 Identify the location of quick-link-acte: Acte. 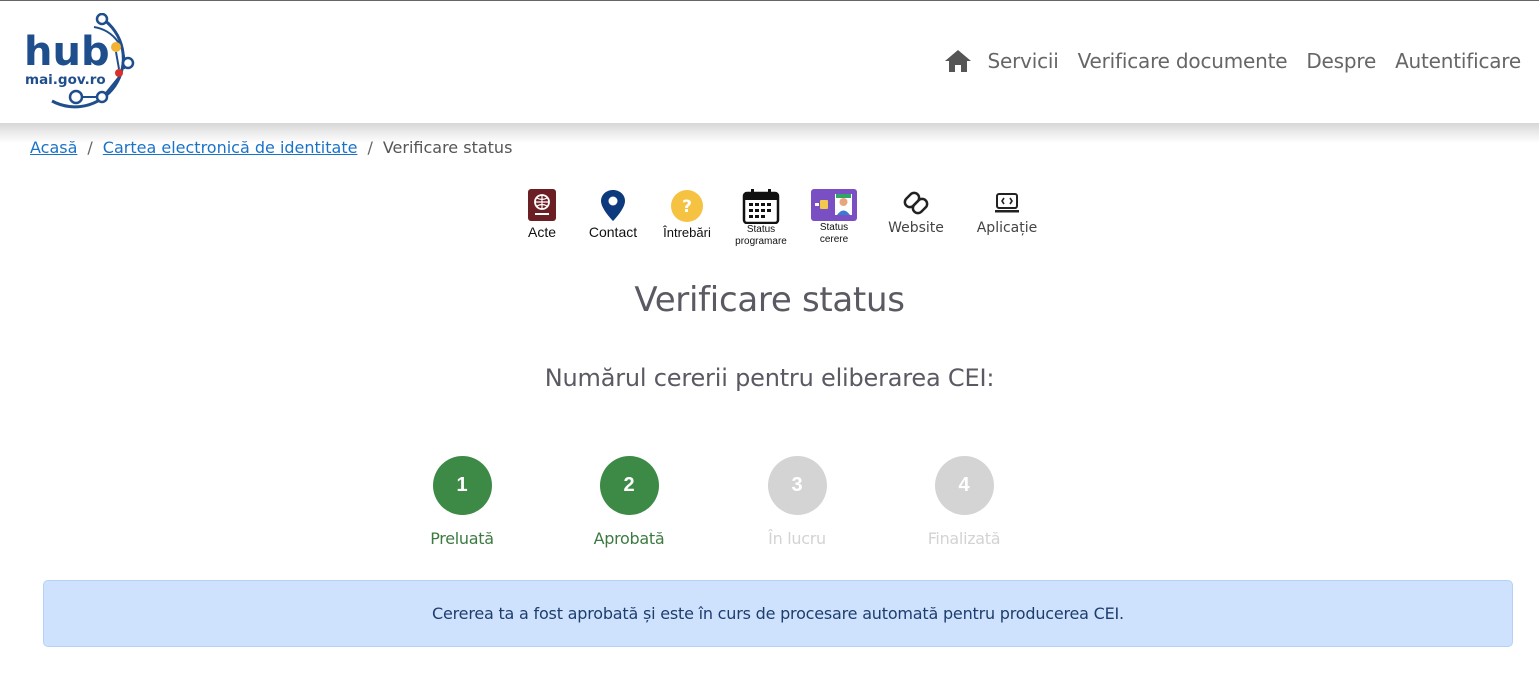
(542, 214).